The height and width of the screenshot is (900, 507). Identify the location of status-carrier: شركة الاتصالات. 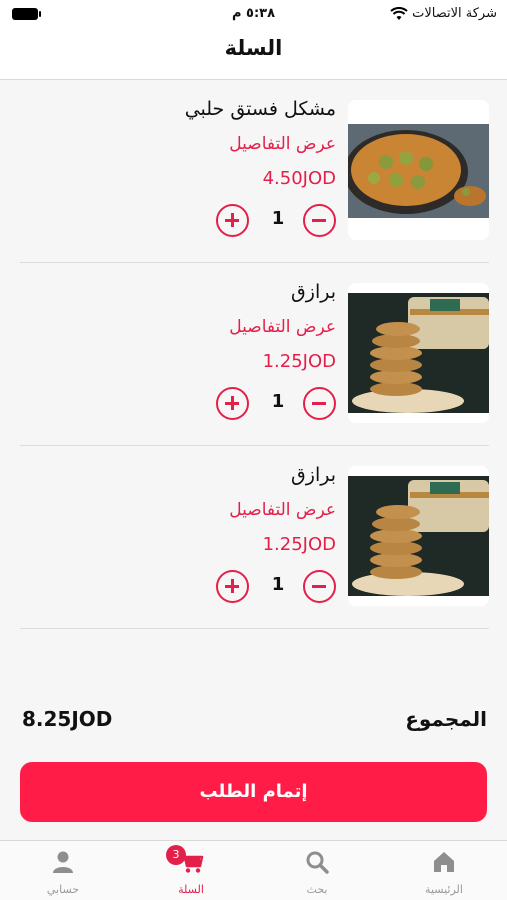
(443, 13).